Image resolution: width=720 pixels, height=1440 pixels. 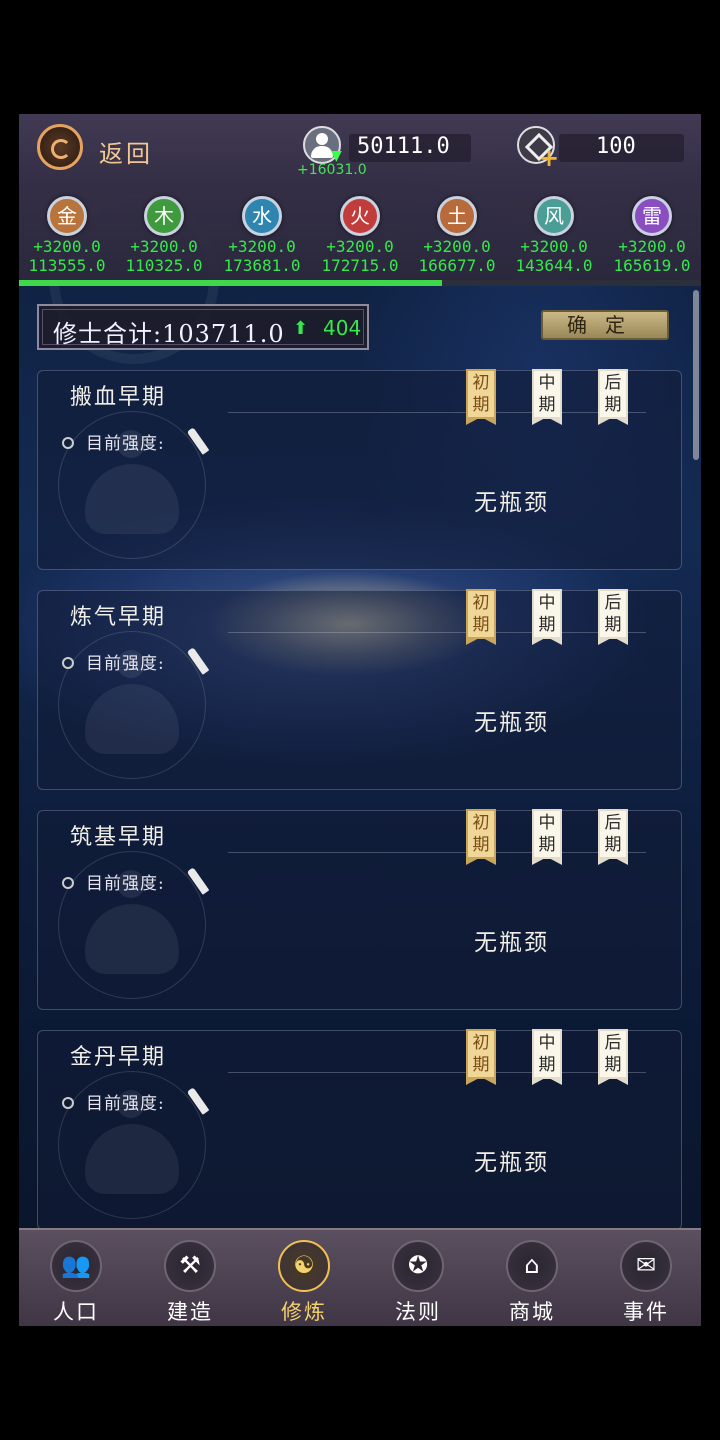 What do you see at coordinates (554, 265) in the screenshot?
I see `element-total: 143644.0` at bounding box center [554, 265].